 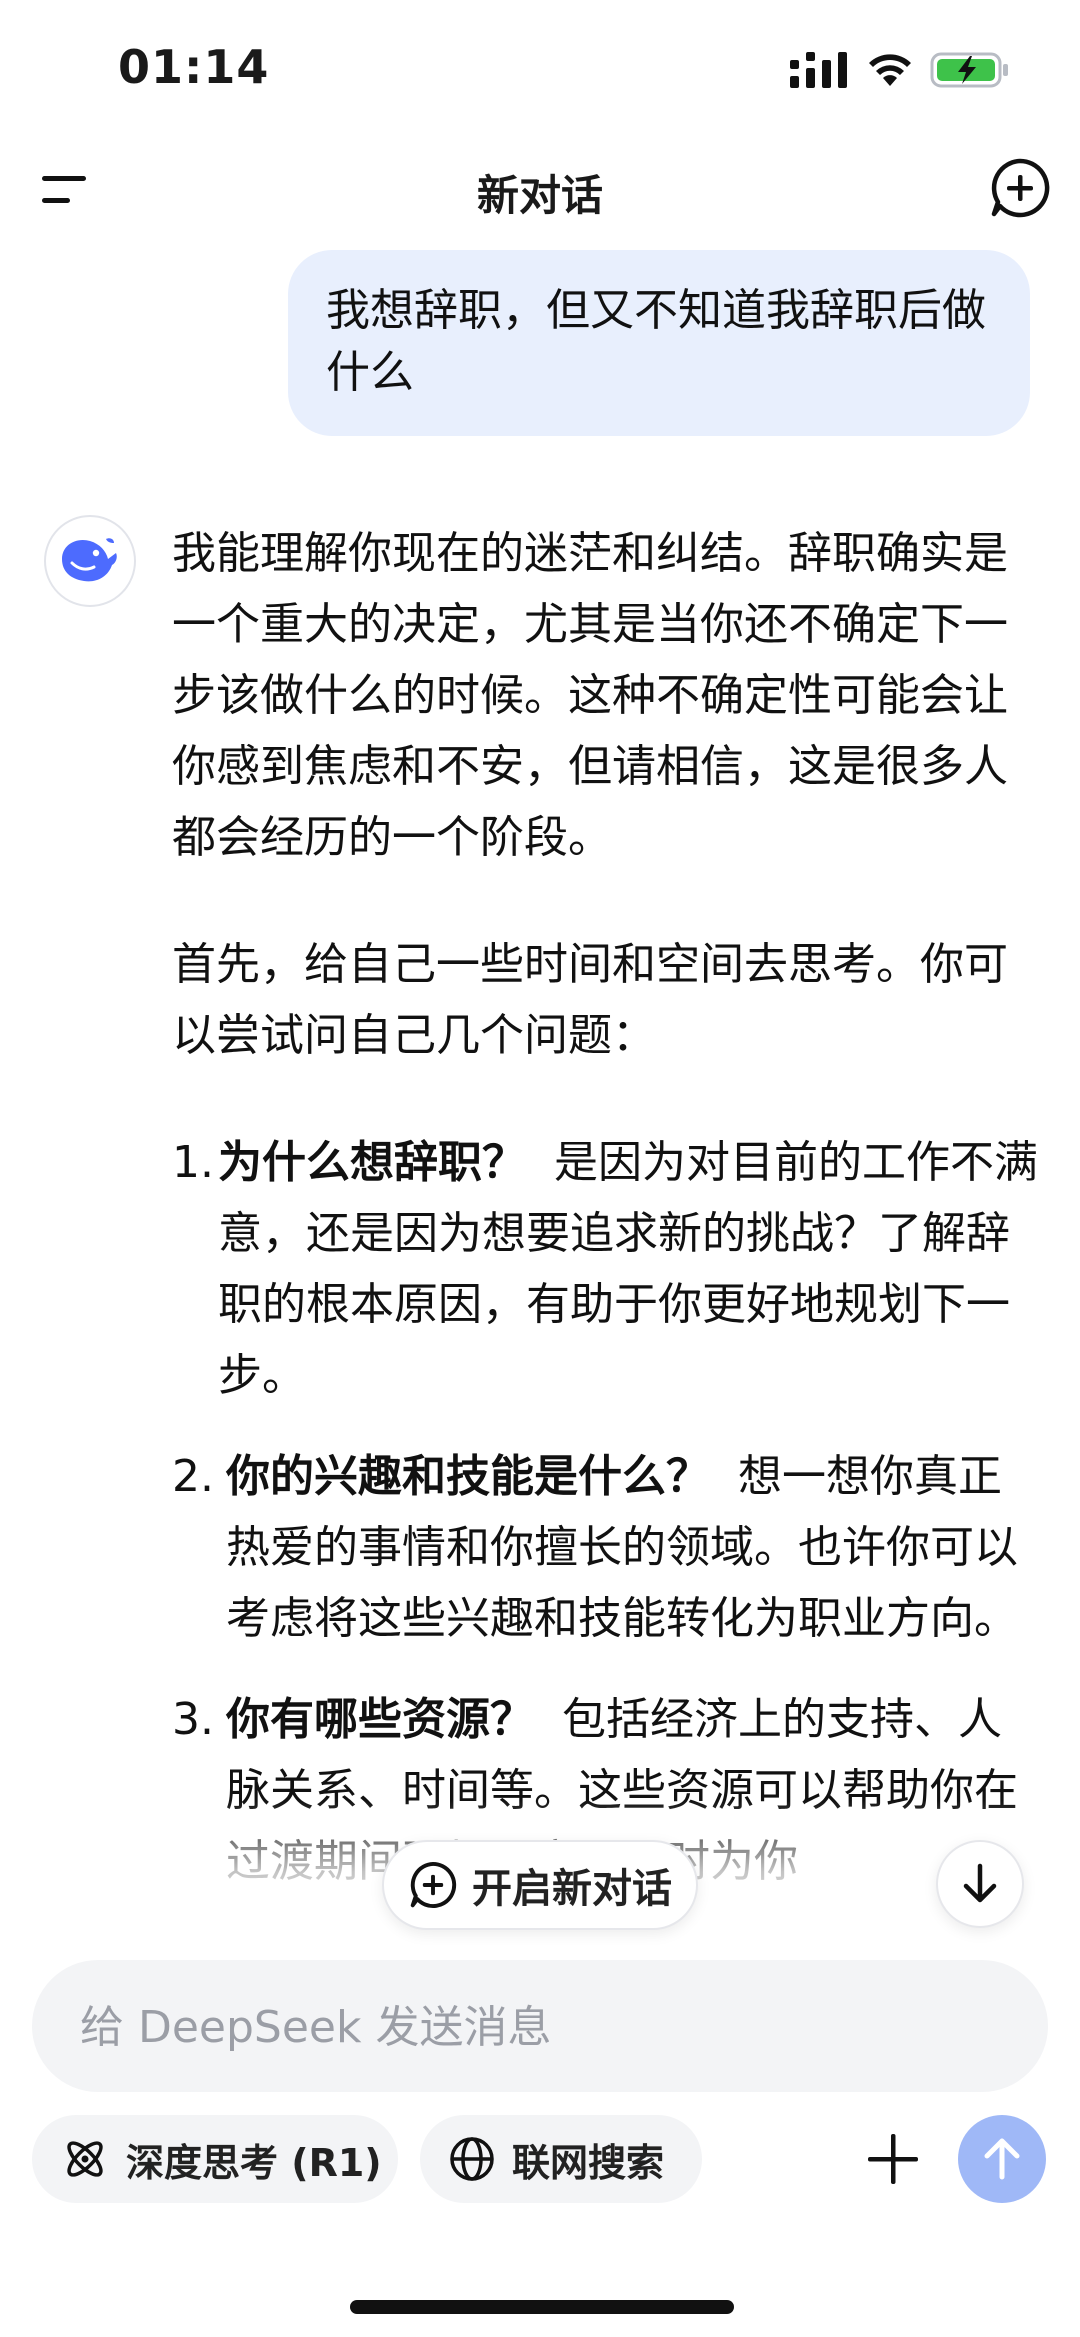 What do you see at coordinates (468, 1476) in the screenshot?
I see `list-item-title: 你的兴趣和技能是什么？` at bounding box center [468, 1476].